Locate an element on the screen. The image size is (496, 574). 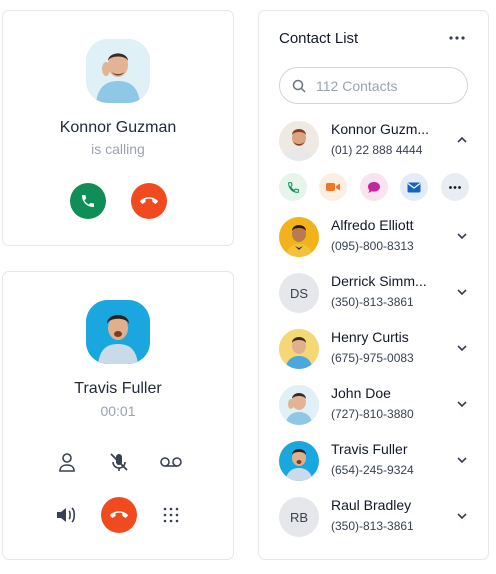
contact-row-alfredo-elliott: Alfredo Elliott (095)-800-8313 is located at coordinates (374, 237).